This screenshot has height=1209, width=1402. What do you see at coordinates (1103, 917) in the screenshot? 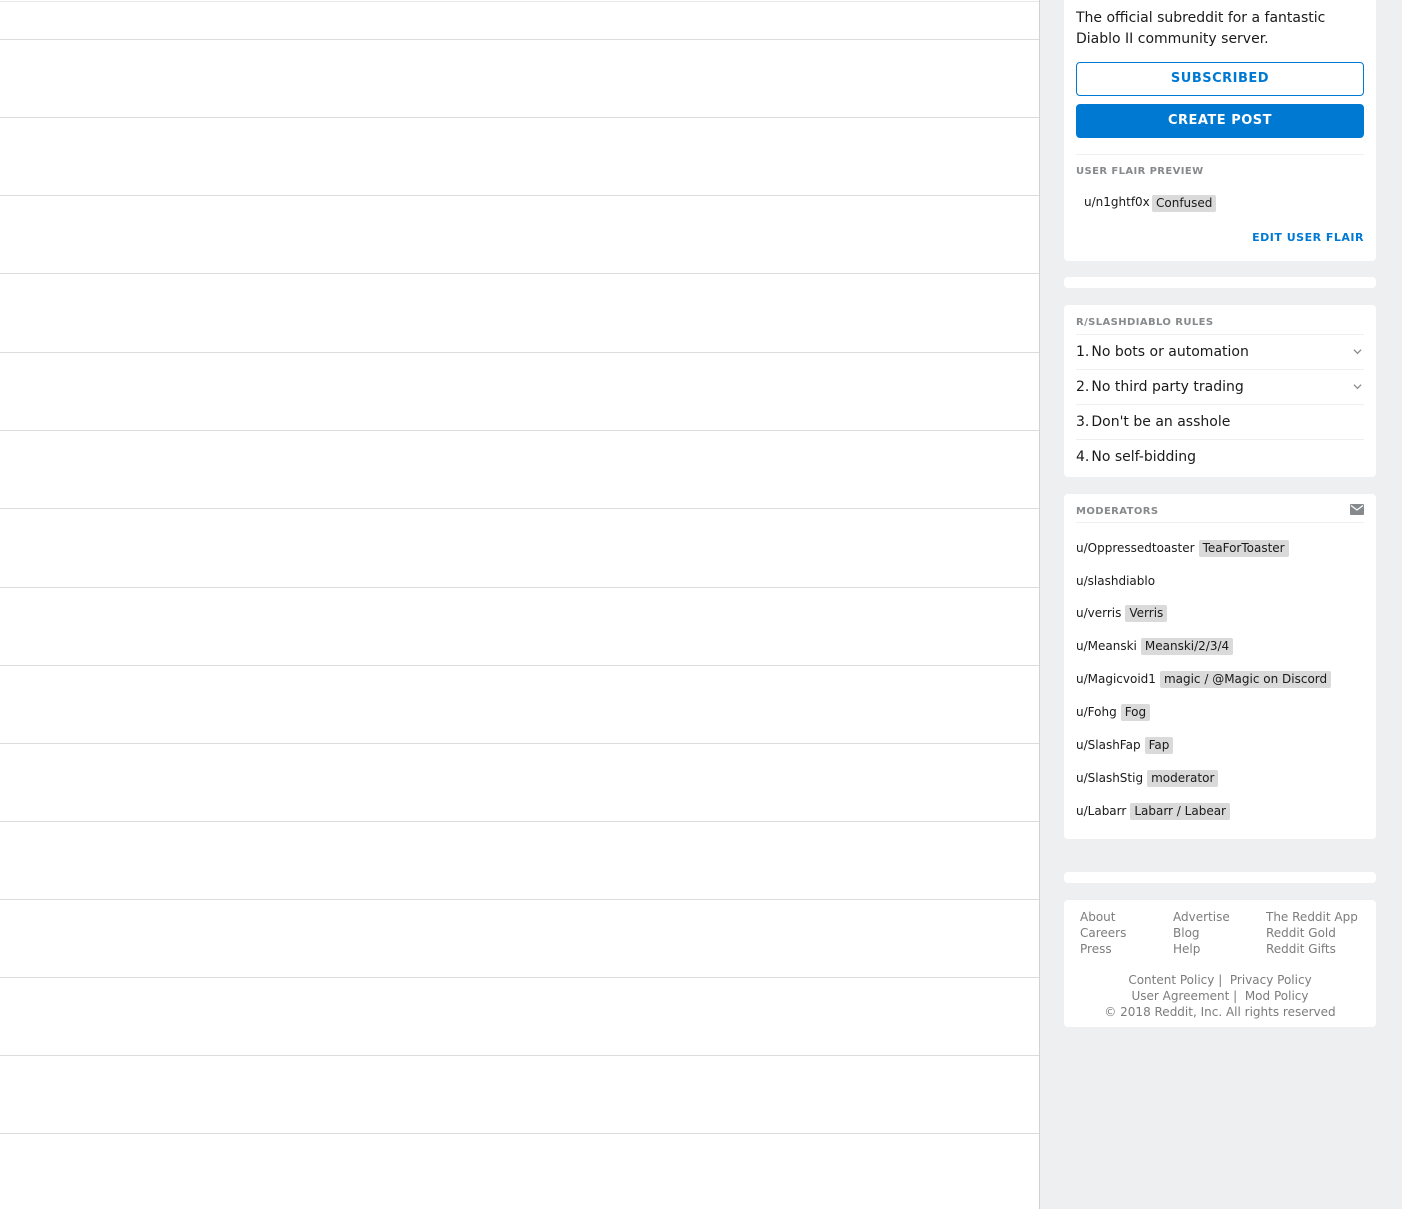
I see `footer-link-about: About` at bounding box center [1103, 917].